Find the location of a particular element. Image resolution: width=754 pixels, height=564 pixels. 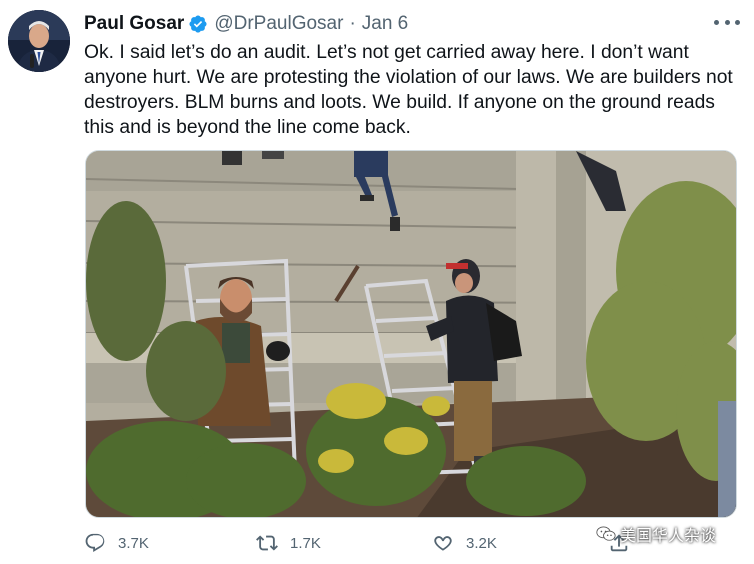

like-button: 3.2K is located at coordinates (464, 543).